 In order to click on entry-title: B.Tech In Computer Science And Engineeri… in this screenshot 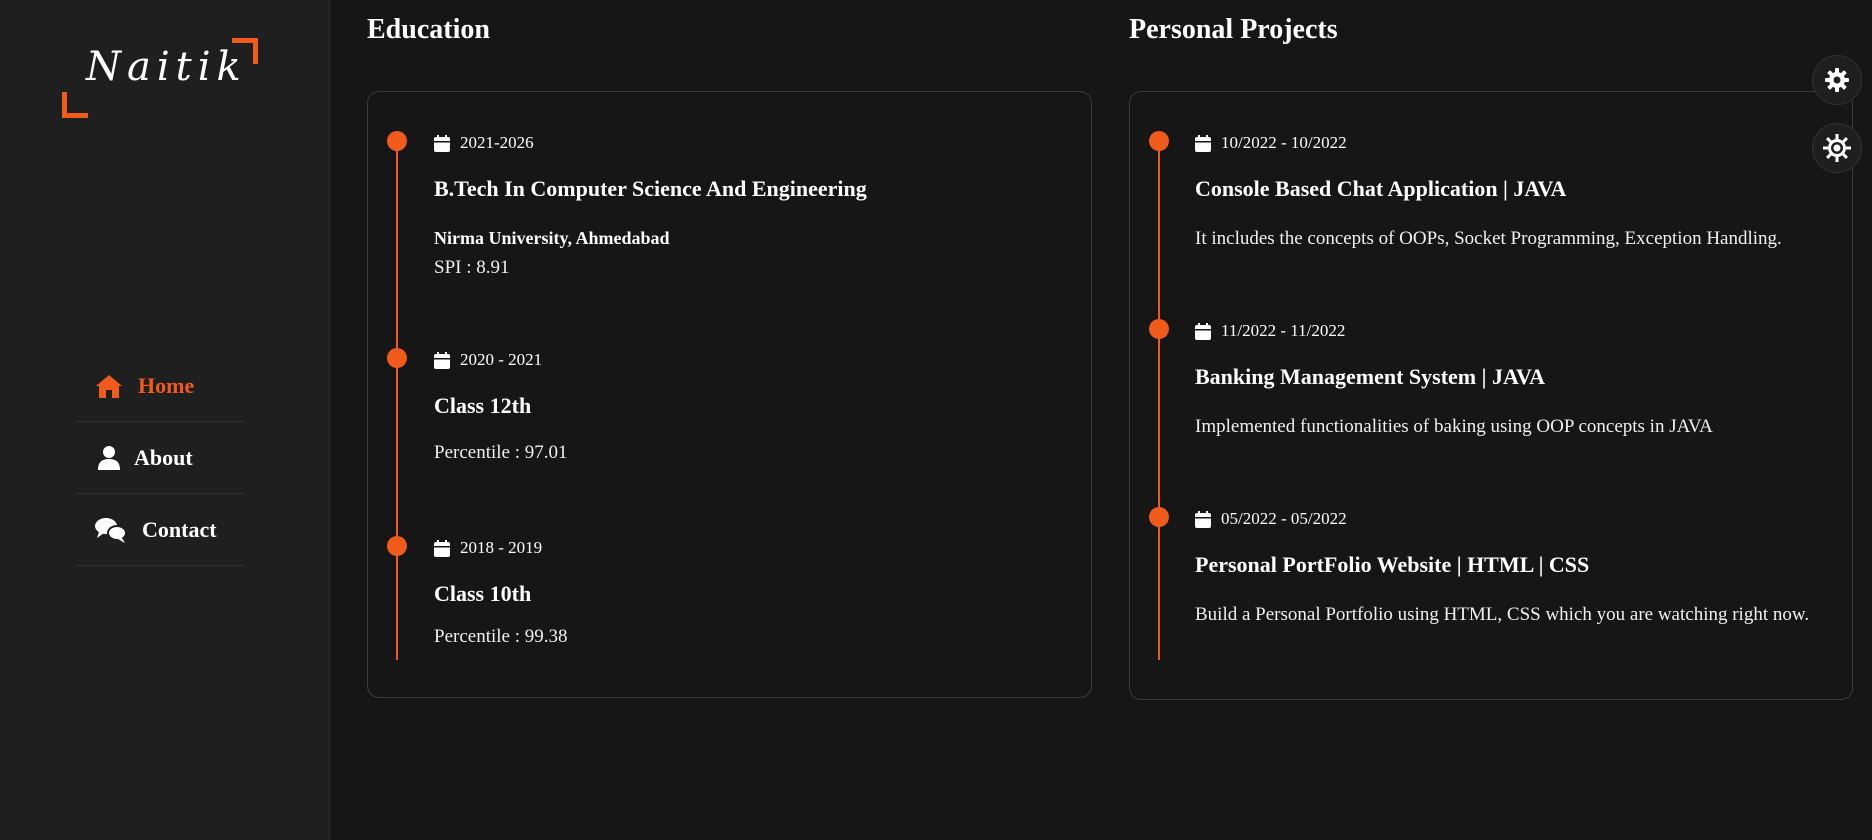, I will do `click(650, 188)`.